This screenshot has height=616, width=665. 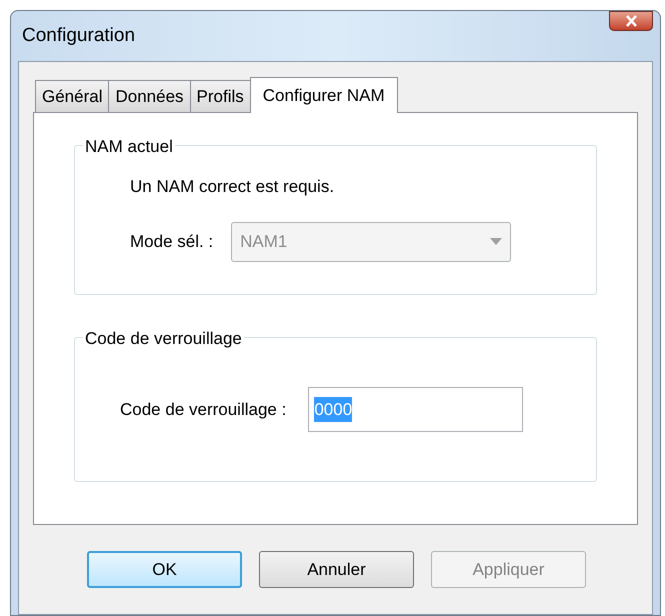 I want to click on dialog-button: Annuler, so click(x=336, y=569).